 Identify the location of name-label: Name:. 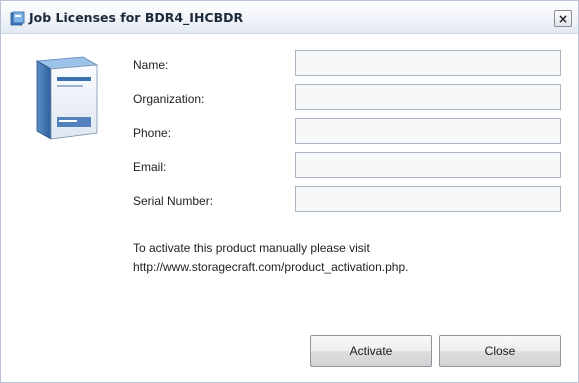
(151, 65).